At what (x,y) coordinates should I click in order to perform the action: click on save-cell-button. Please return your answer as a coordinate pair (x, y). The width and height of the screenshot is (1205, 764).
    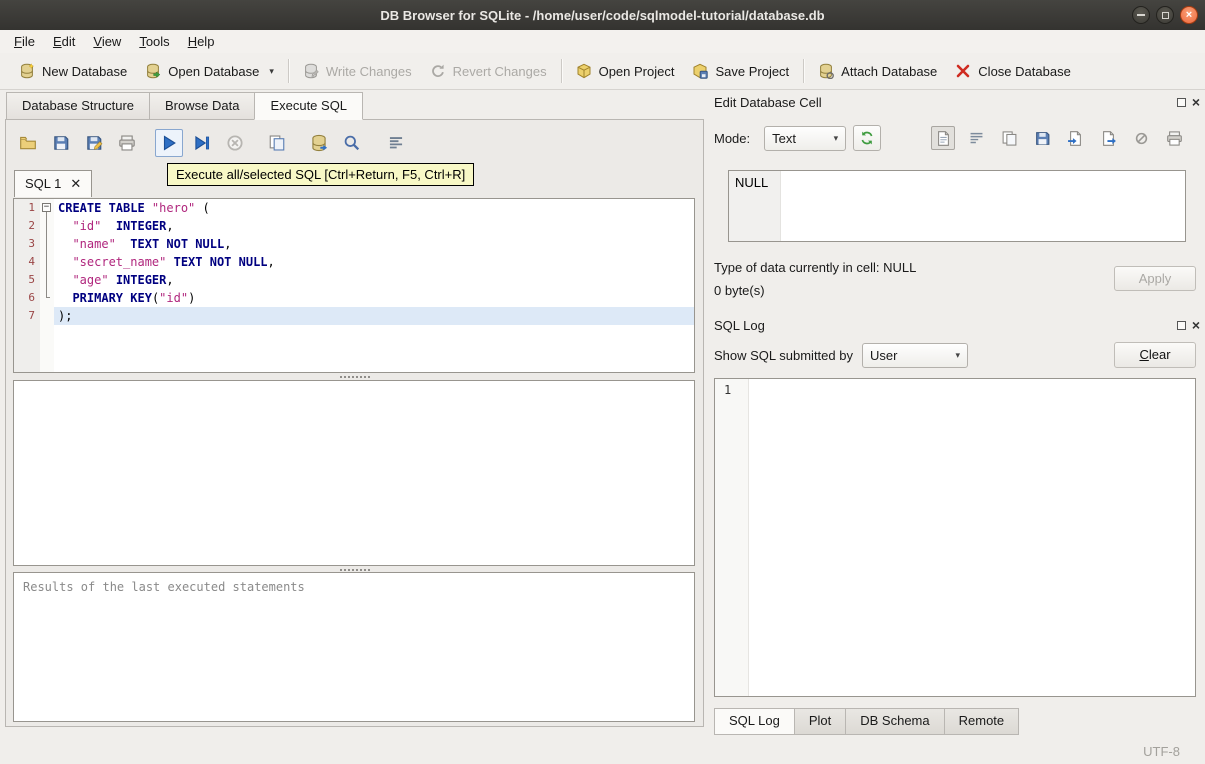
    Looking at the image, I should click on (1042, 138).